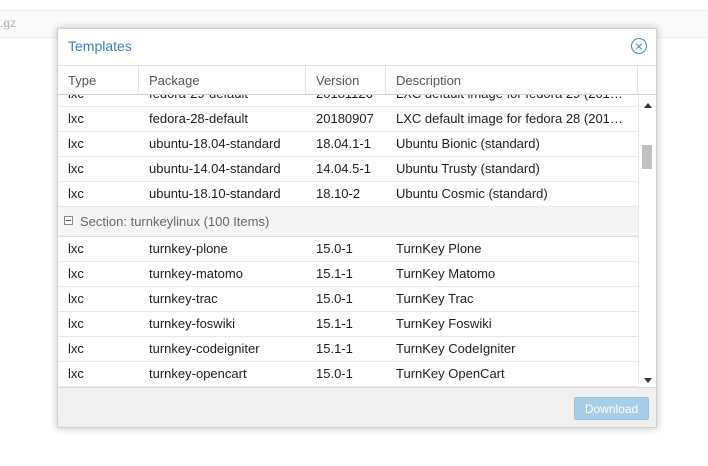  Describe the element at coordinates (444, 323) in the screenshot. I see `cell-description: TurnKey Foswiki` at that location.